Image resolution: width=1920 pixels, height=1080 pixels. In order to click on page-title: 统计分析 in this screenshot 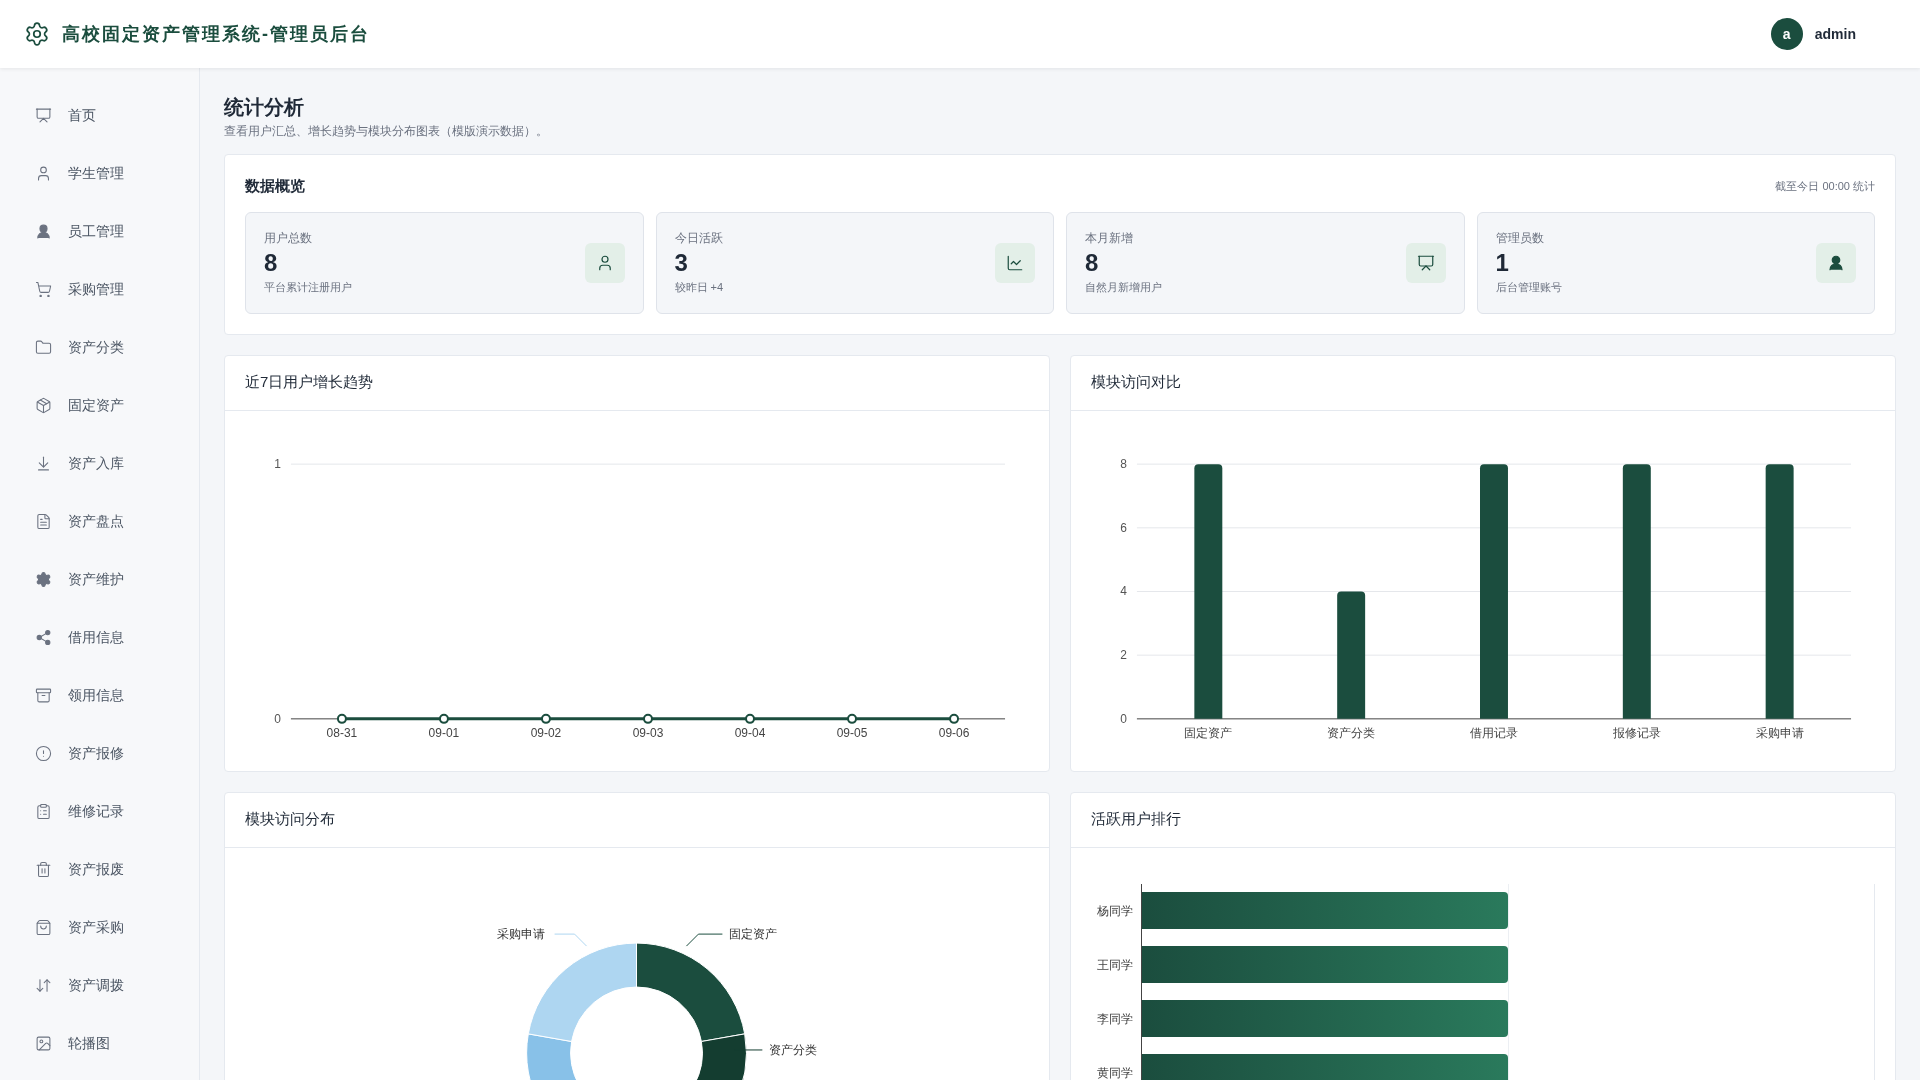, I will do `click(264, 107)`.